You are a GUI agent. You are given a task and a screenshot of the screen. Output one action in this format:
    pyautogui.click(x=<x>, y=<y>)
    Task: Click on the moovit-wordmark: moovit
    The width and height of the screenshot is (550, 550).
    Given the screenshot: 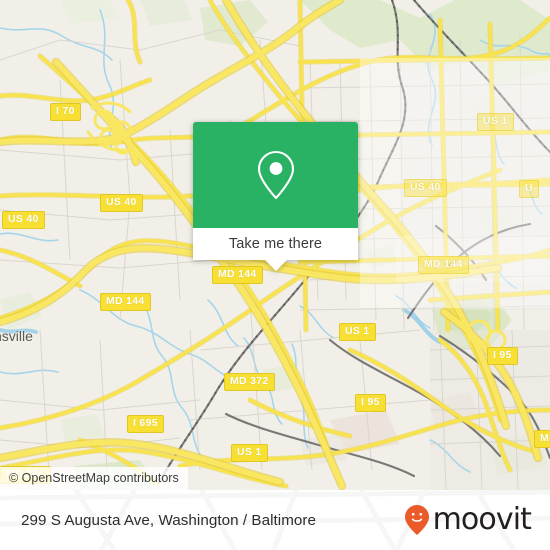 What is the action you would take?
    pyautogui.click(x=482, y=519)
    